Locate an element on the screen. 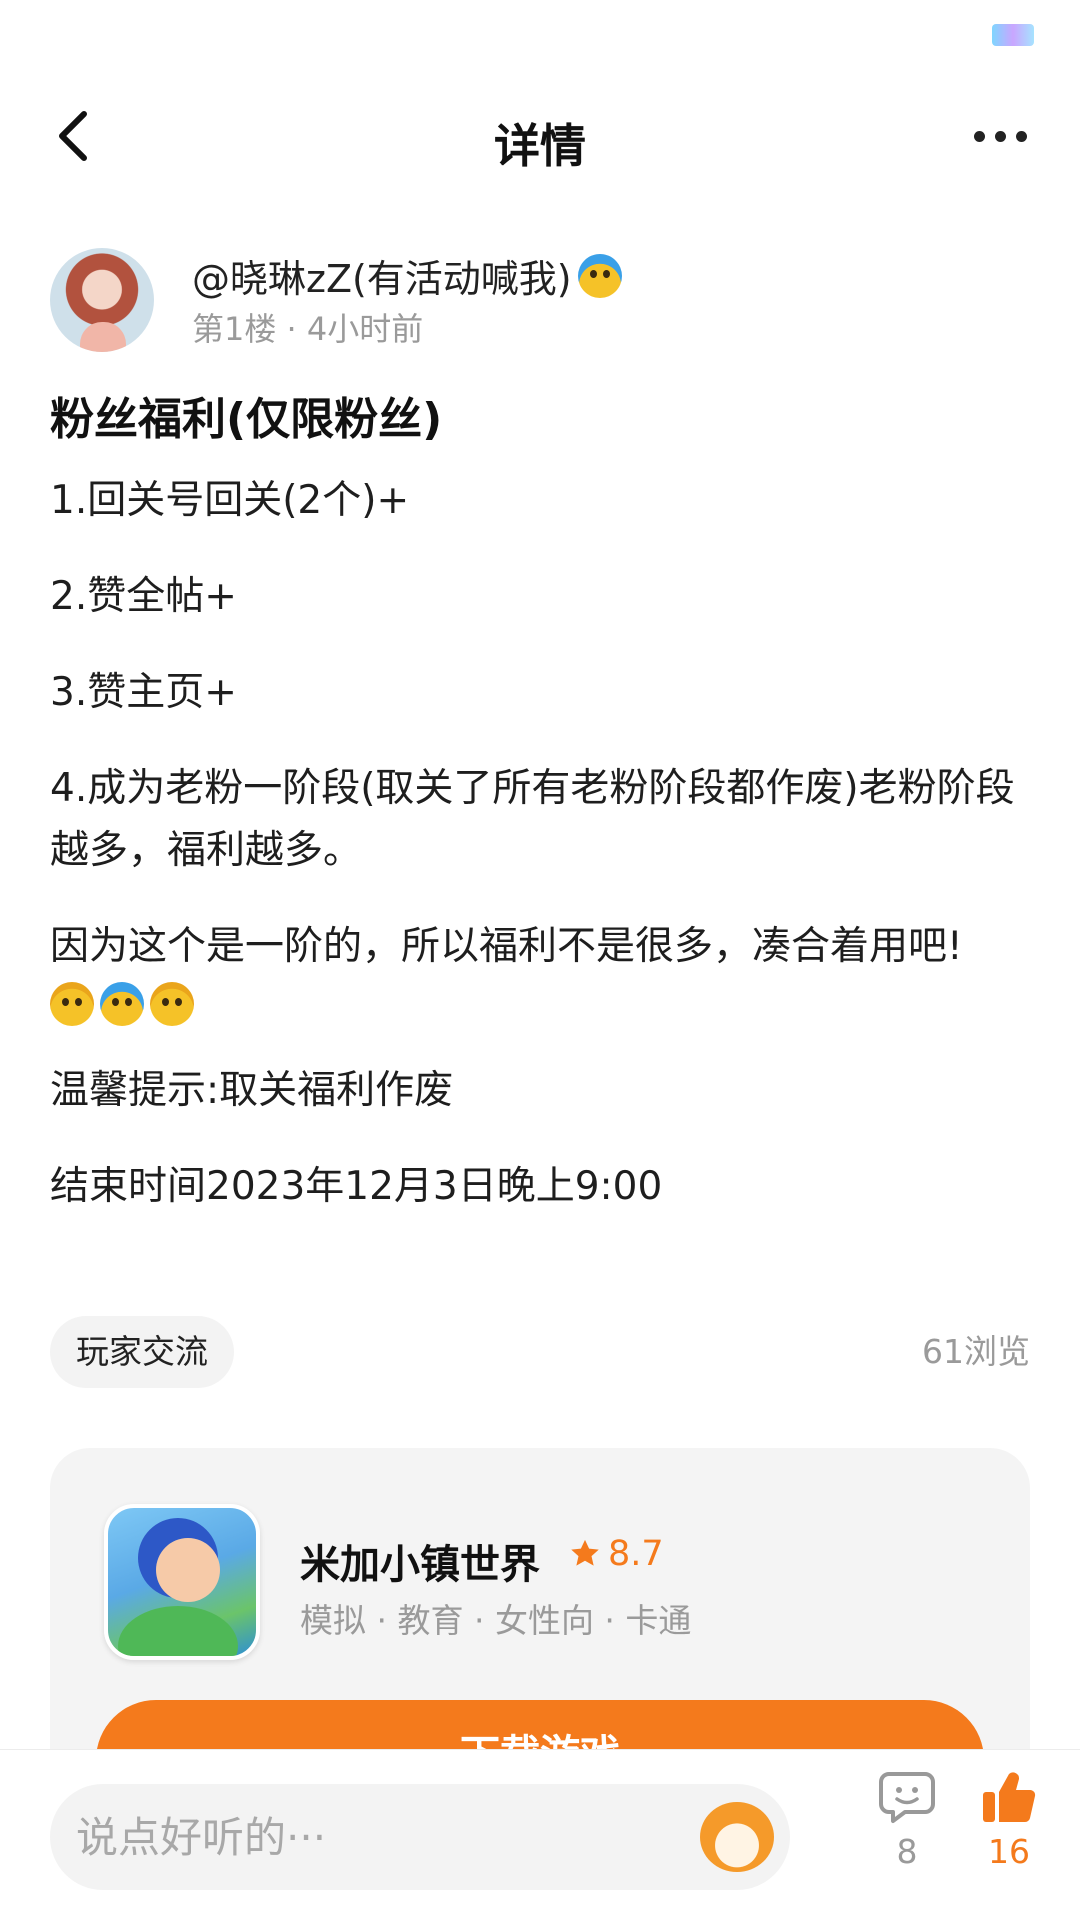 This screenshot has height=1920, width=1080. more-options-button is located at coordinates (1000, 136).